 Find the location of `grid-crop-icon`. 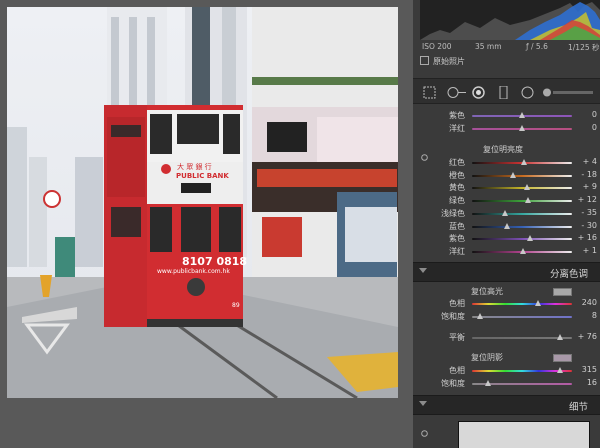

grid-crop-icon is located at coordinates (429, 91).